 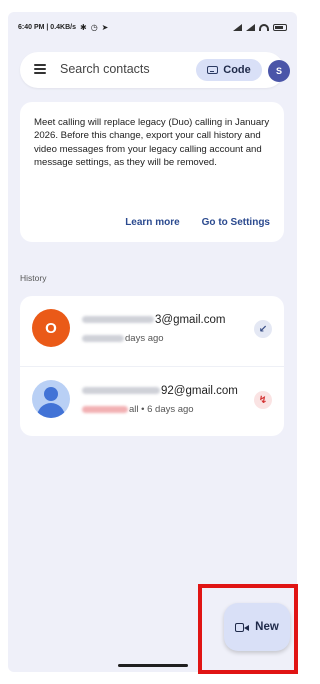 I want to click on code-button-label: Code, so click(x=237, y=70).